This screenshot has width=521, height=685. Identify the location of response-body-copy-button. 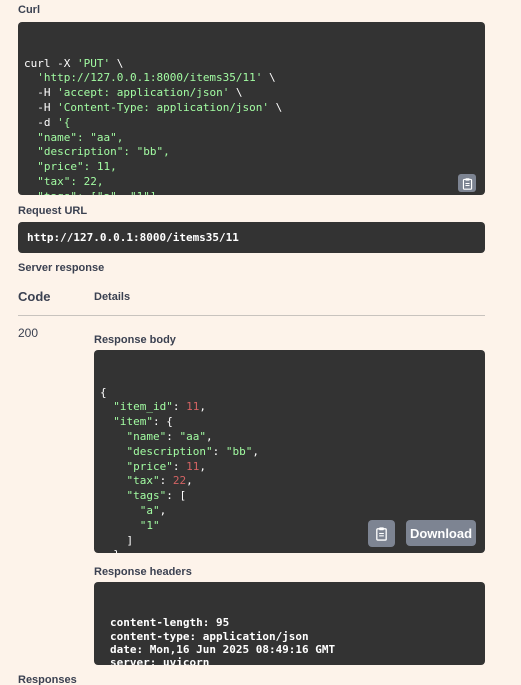
(381, 533).